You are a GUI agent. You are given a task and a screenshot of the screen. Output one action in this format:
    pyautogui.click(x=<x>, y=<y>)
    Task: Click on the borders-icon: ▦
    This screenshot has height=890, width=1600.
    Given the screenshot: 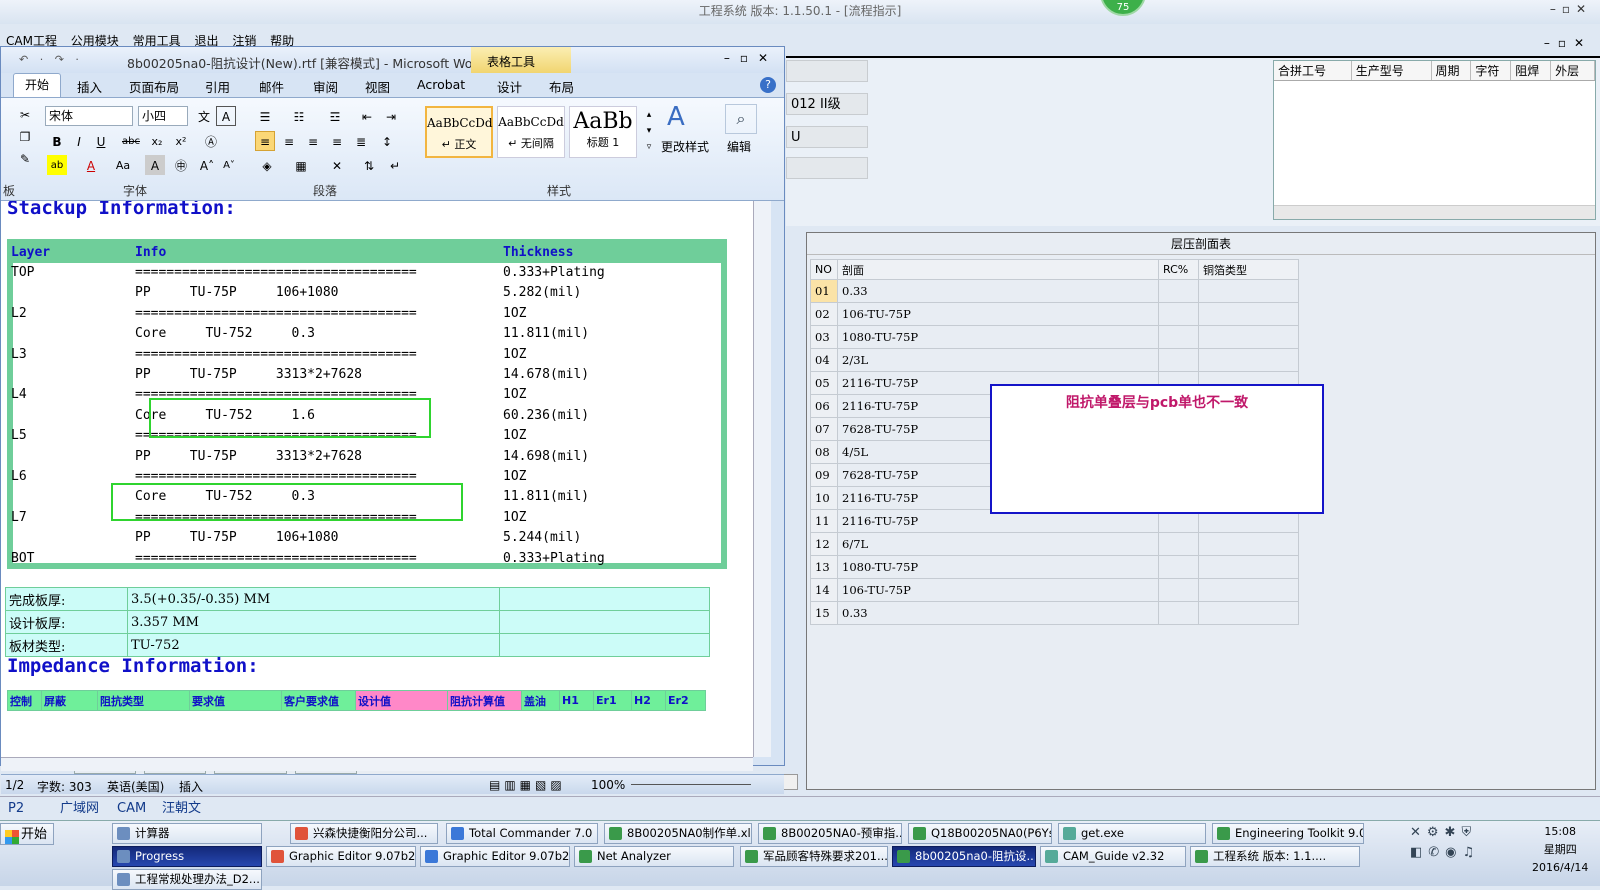 What is the action you would take?
    pyautogui.click(x=301, y=165)
    